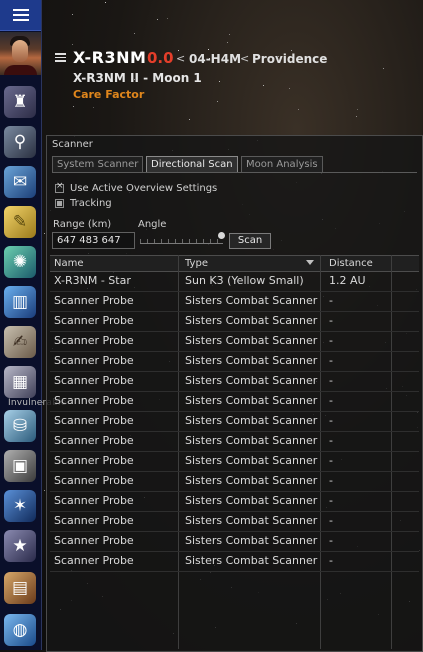 The width and height of the screenshot is (423, 652). Describe the element at coordinates (221, 235) in the screenshot. I see `slider-handle` at that location.